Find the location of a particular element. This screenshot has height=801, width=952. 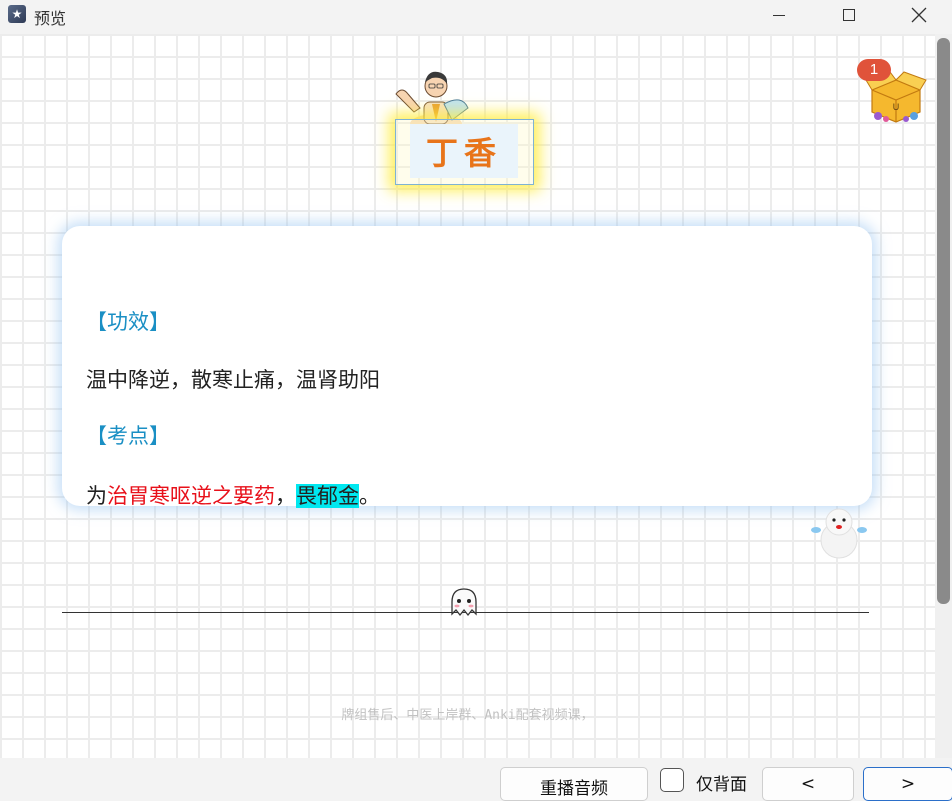

next-button: > is located at coordinates (907, 784).